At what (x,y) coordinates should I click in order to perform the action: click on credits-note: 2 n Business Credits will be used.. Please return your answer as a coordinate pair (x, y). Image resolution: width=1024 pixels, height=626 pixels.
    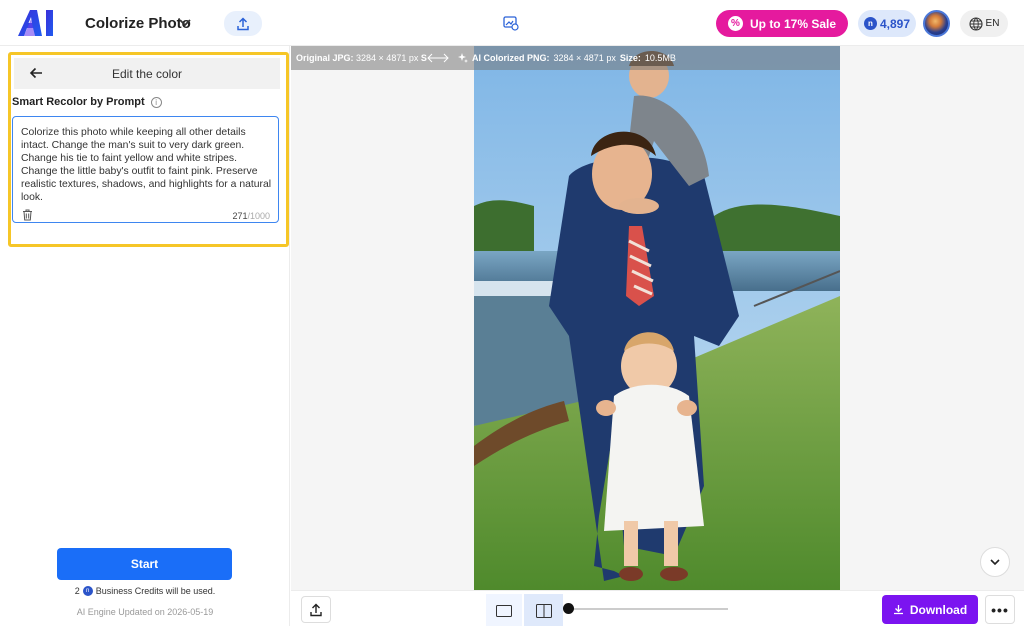
    Looking at the image, I should click on (145, 591).